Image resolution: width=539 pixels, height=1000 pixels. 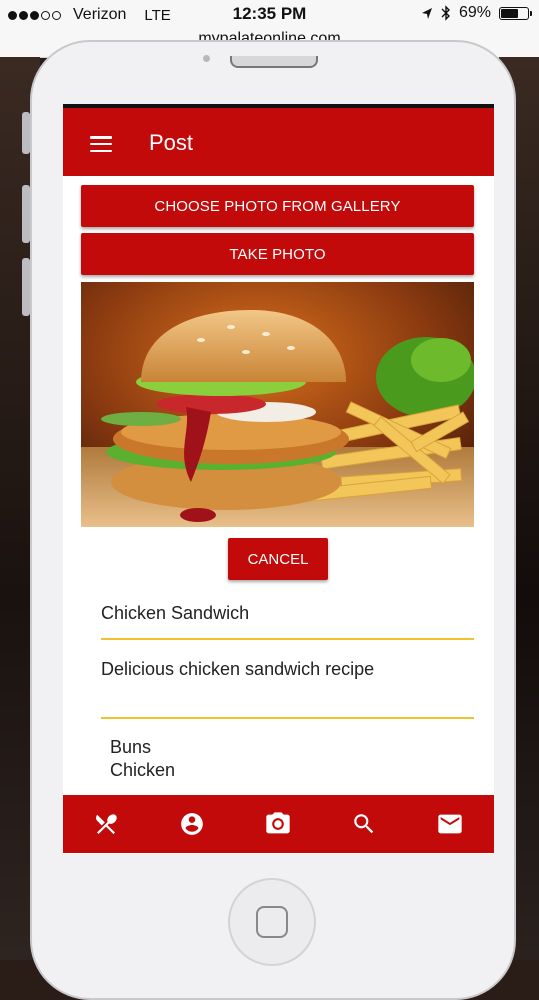 I want to click on mail-icon, so click(x=450, y=824).